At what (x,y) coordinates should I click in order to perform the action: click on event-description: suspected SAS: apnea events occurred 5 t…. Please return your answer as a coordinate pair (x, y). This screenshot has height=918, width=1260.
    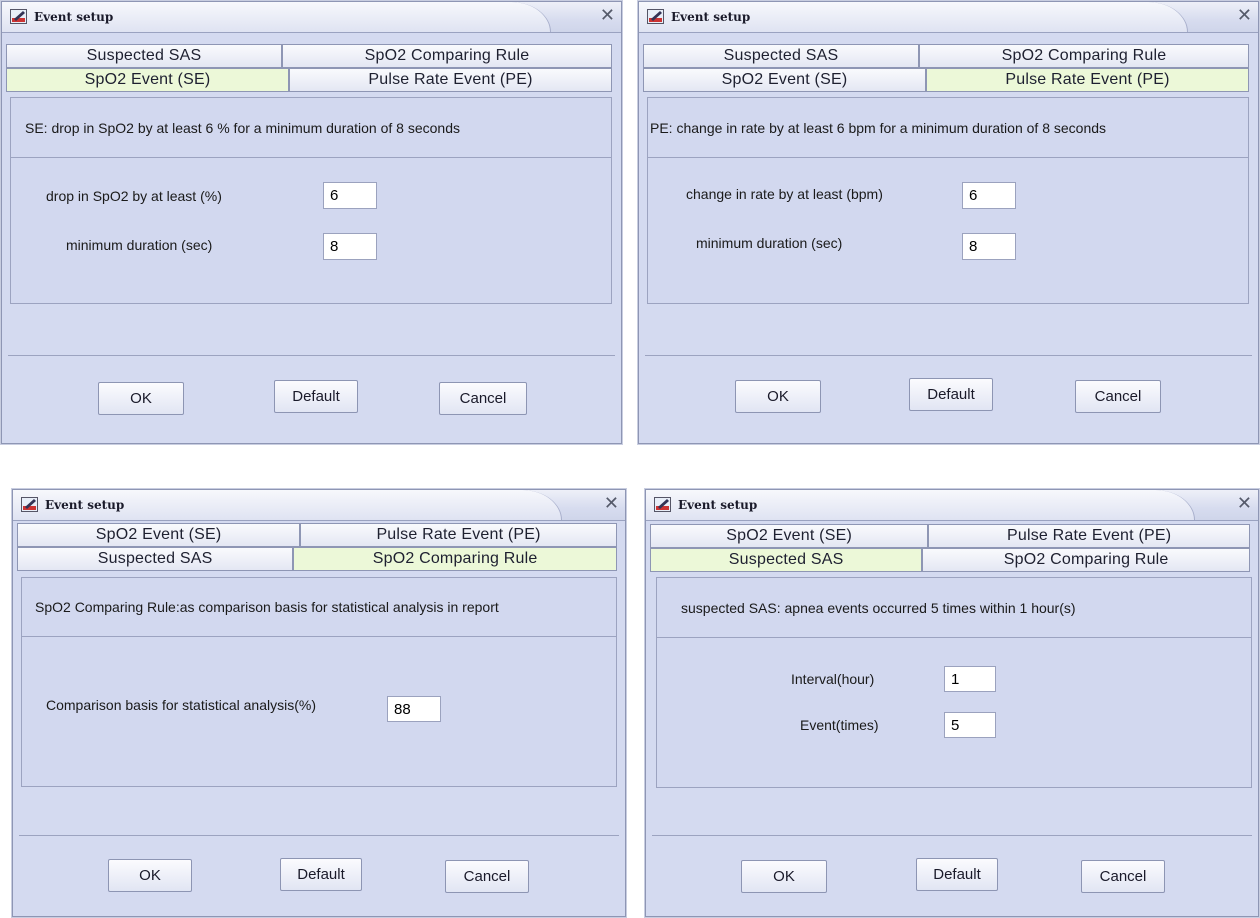
    Looking at the image, I should click on (954, 608).